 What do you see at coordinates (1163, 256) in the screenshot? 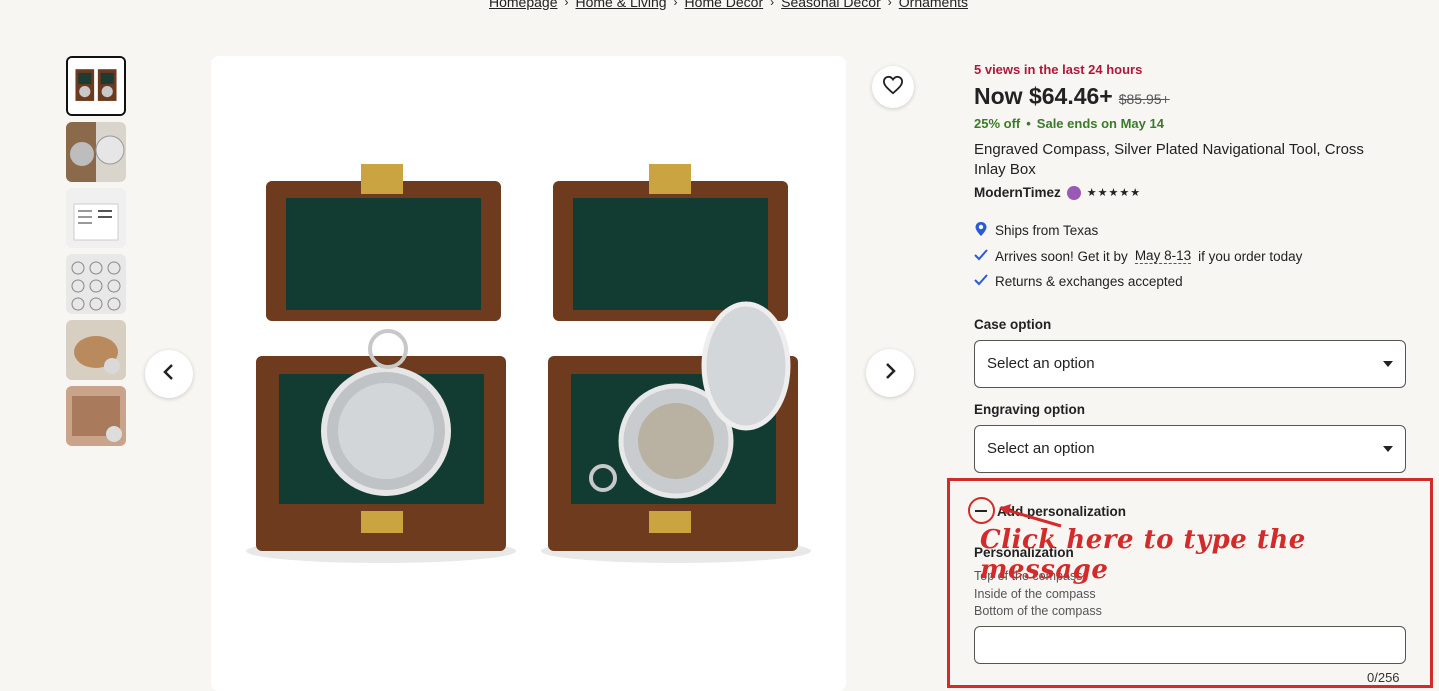
I see `arrival-dates: May 8-13` at bounding box center [1163, 256].